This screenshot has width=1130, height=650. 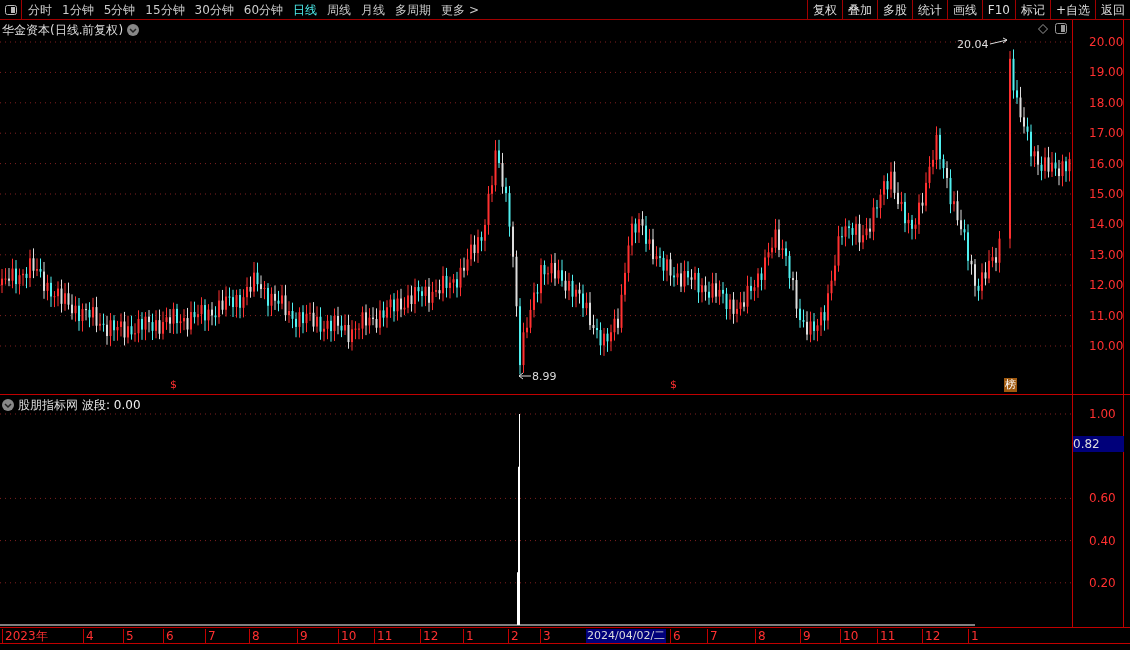 What do you see at coordinates (1106, 72) in the screenshot?
I see `axis-label: 19.00` at bounding box center [1106, 72].